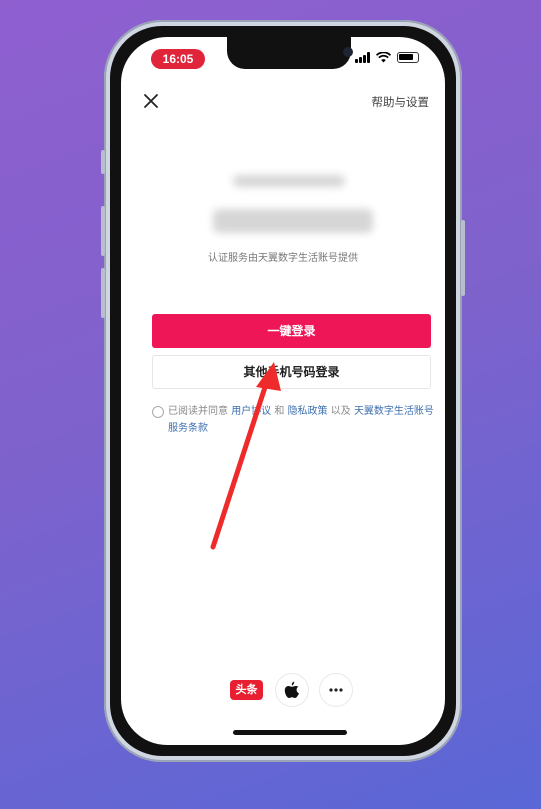 The width and height of the screenshot is (541, 809). I want to click on power-button, so click(463, 258).